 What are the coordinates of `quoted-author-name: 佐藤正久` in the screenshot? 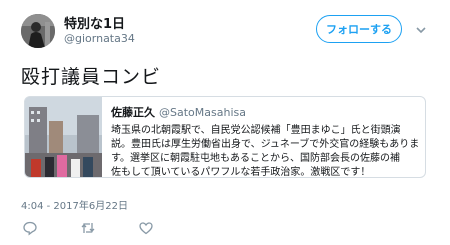 It's located at (133, 112).